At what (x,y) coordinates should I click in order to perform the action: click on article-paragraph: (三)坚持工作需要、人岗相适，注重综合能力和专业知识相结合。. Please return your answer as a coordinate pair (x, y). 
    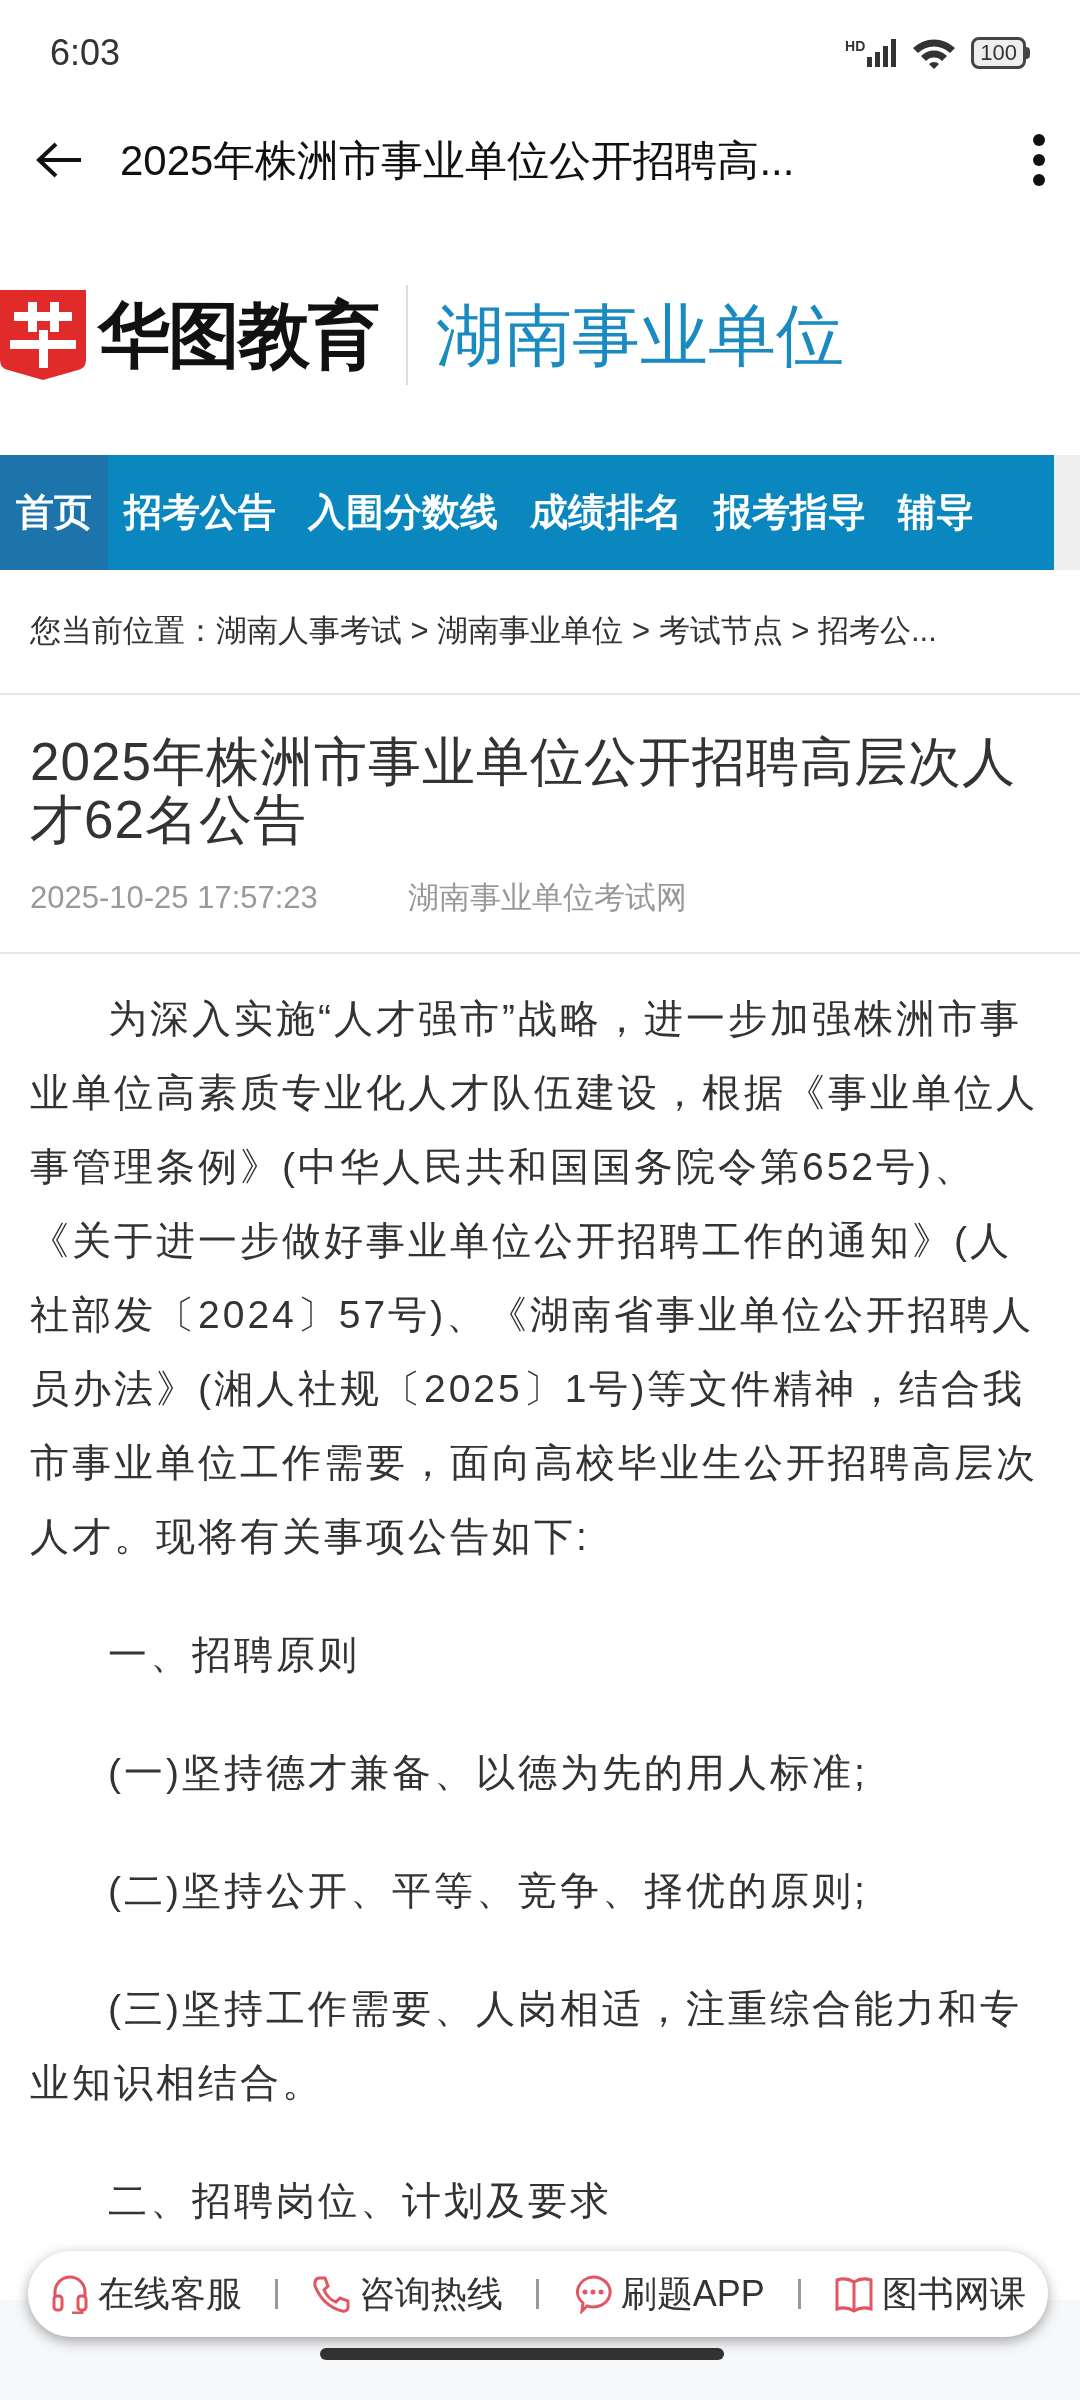
    Looking at the image, I should click on (526, 2045).